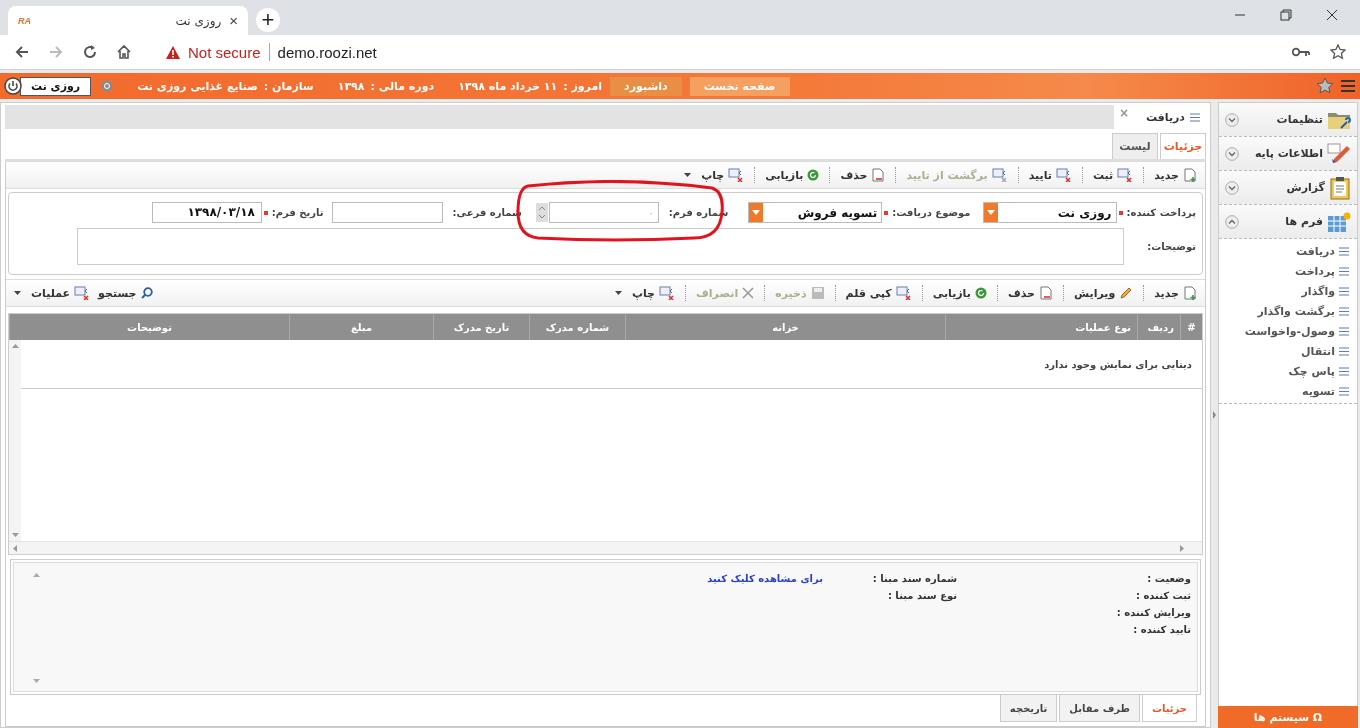 The height and width of the screenshot is (728, 1360). What do you see at coordinates (224, 52) in the screenshot?
I see `security-label: Not secure` at bounding box center [224, 52].